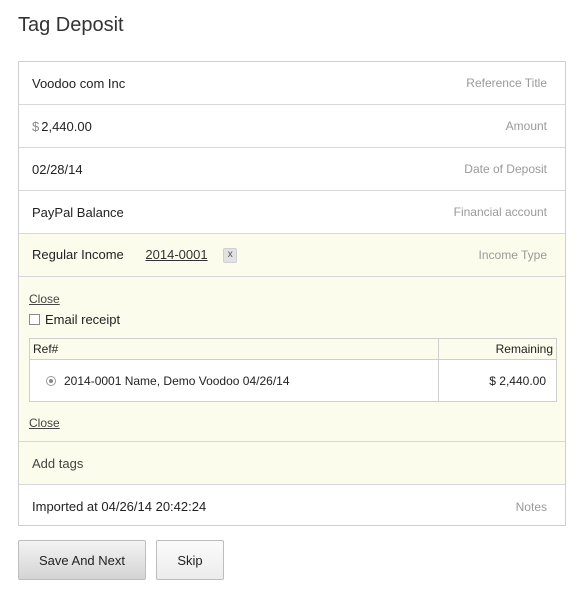 The image size is (581, 595). Describe the element at coordinates (82, 560) in the screenshot. I see `save-and-next-button: Save And Next` at that location.